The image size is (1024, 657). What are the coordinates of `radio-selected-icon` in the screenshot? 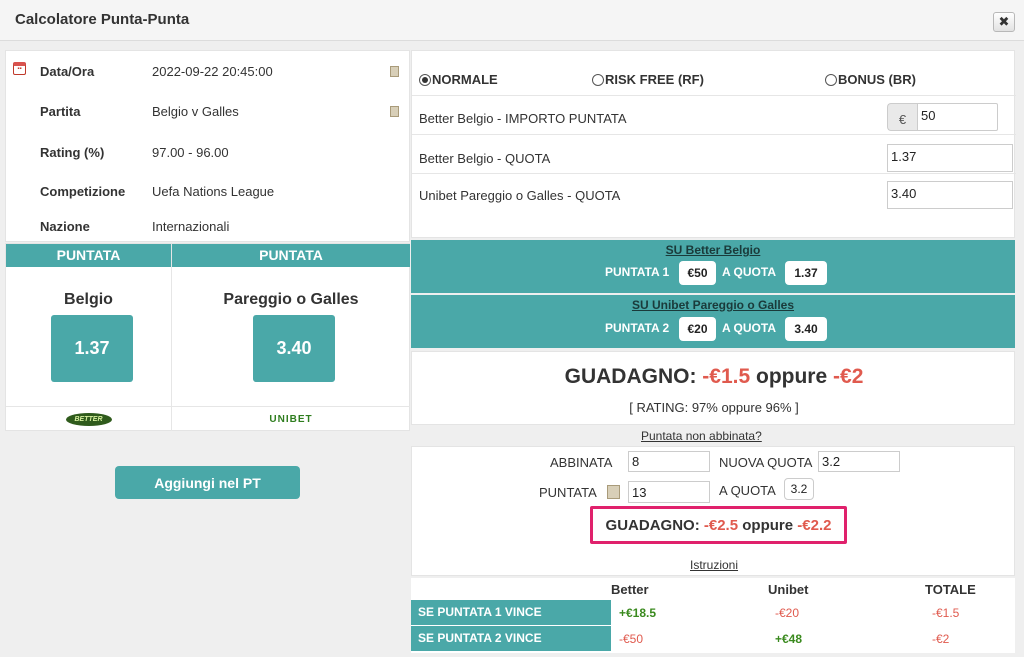 It's located at (425, 79).